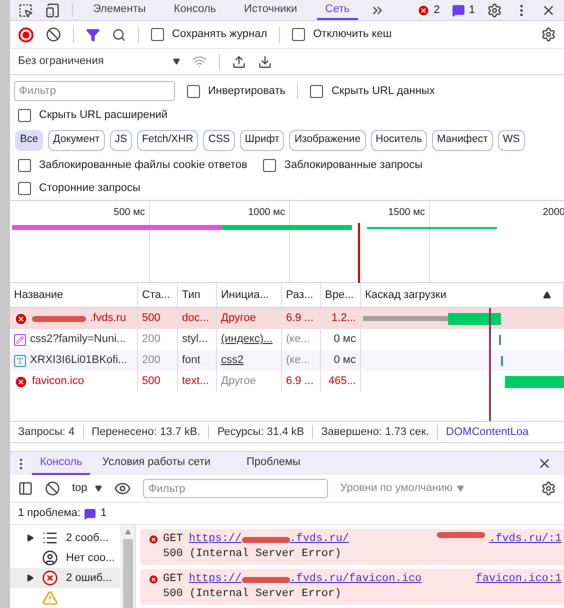 Image resolution: width=564 pixels, height=608 pixels. What do you see at coordinates (87, 488) in the screenshot?
I see `context-dropdown: top` at bounding box center [87, 488].